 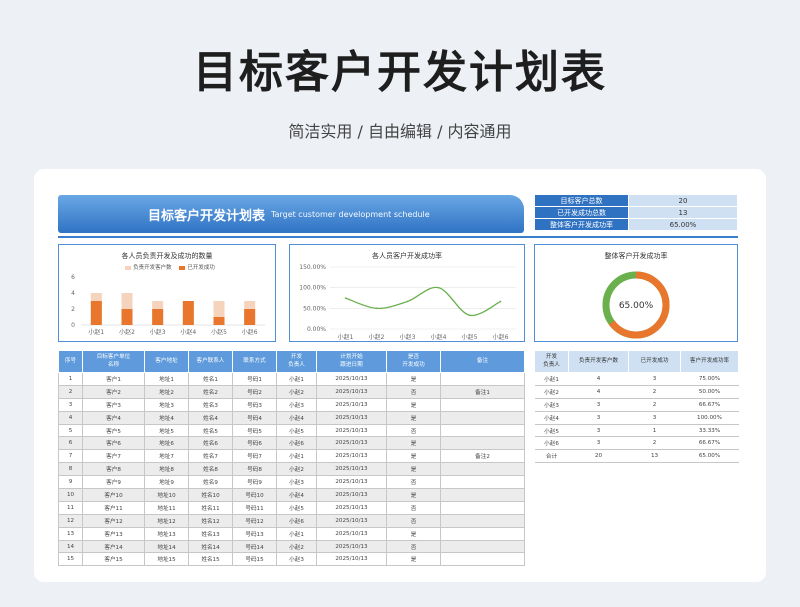 What do you see at coordinates (254, 559) in the screenshot?
I see `table-cell: 号码15` at bounding box center [254, 559].